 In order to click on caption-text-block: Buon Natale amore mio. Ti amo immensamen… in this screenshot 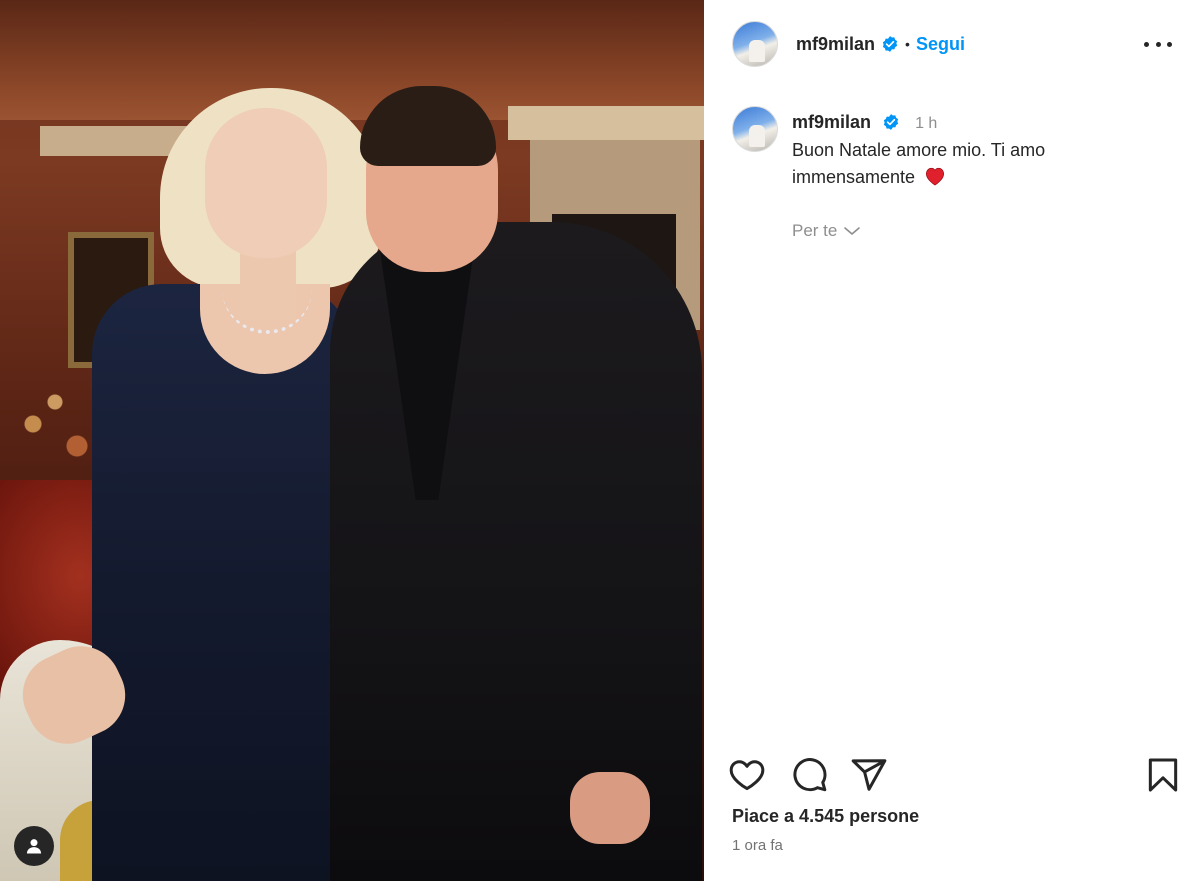, I will do `click(942, 164)`.